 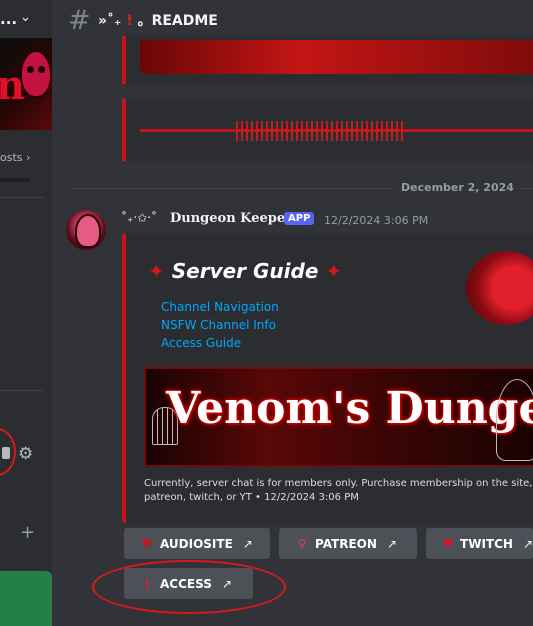 What do you see at coordinates (26, 598) in the screenshot?
I see `voice-connected-panel` at bounding box center [26, 598].